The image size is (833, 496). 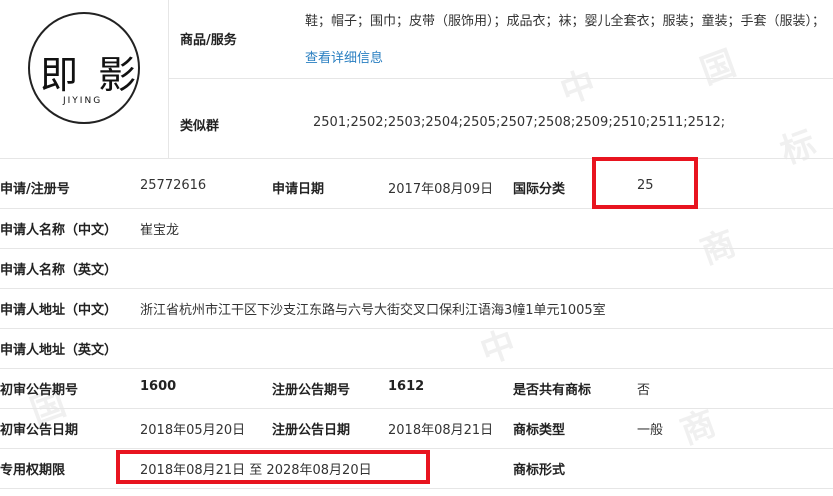 What do you see at coordinates (83, 101) in the screenshot?
I see `logo-caption: JIYING` at bounding box center [83, 101].